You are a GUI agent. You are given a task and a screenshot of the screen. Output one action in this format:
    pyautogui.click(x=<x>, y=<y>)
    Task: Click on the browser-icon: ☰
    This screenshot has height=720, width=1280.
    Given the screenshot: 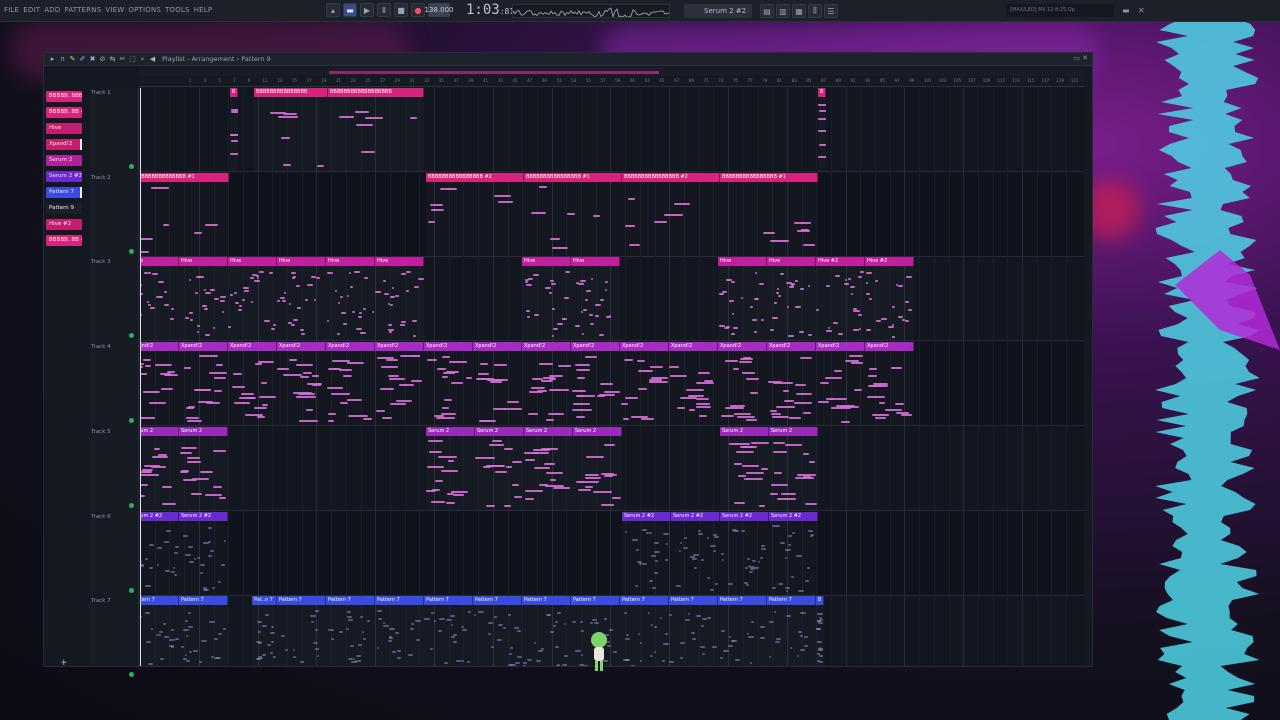 What is the action you would take?
    pyautogui.click(x=831, y=11)
    